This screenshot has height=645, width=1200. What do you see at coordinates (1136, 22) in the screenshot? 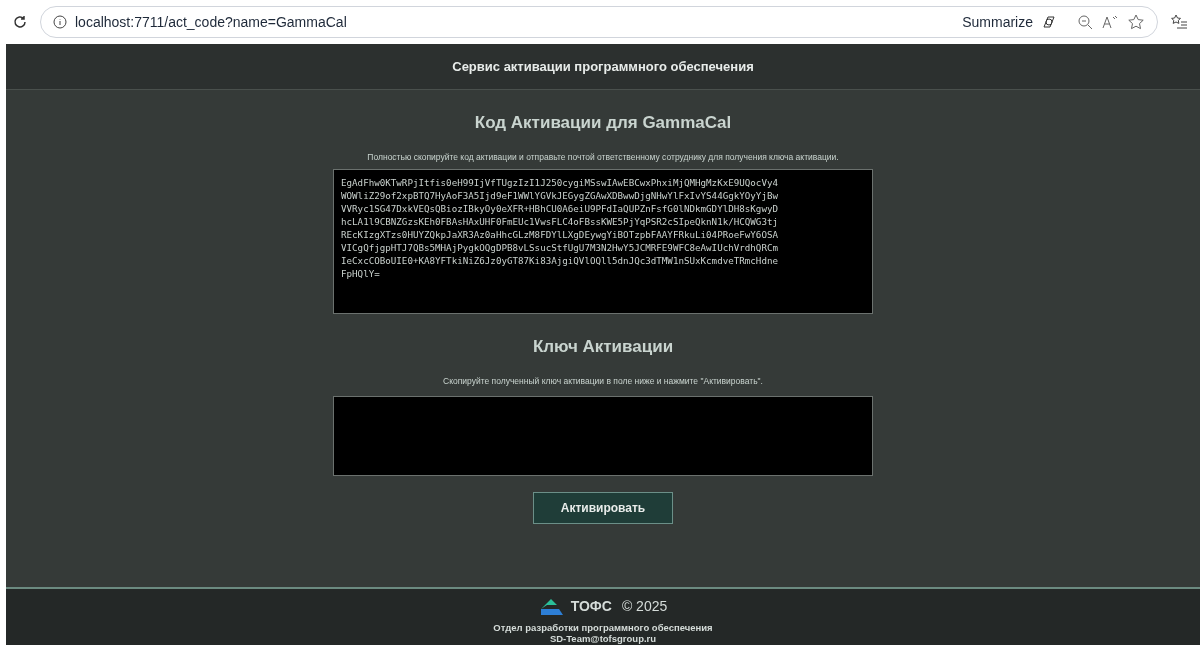
I see `star-icon` at bounding box center [1136, 22].